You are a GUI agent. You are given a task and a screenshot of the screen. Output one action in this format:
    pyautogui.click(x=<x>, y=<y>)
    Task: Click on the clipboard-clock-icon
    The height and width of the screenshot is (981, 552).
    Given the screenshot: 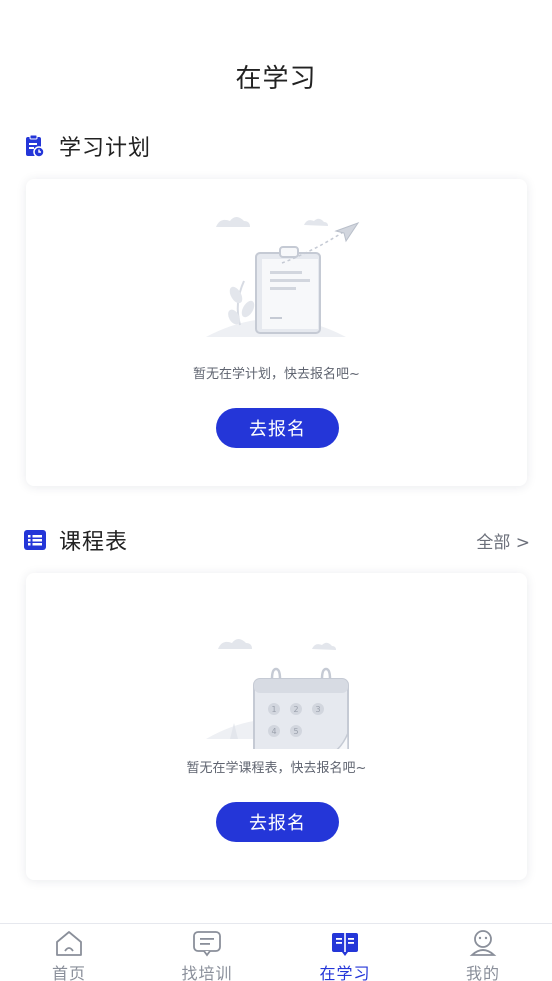 What is the action you would take?
    pyautogui.click(x=35, y=146)
    